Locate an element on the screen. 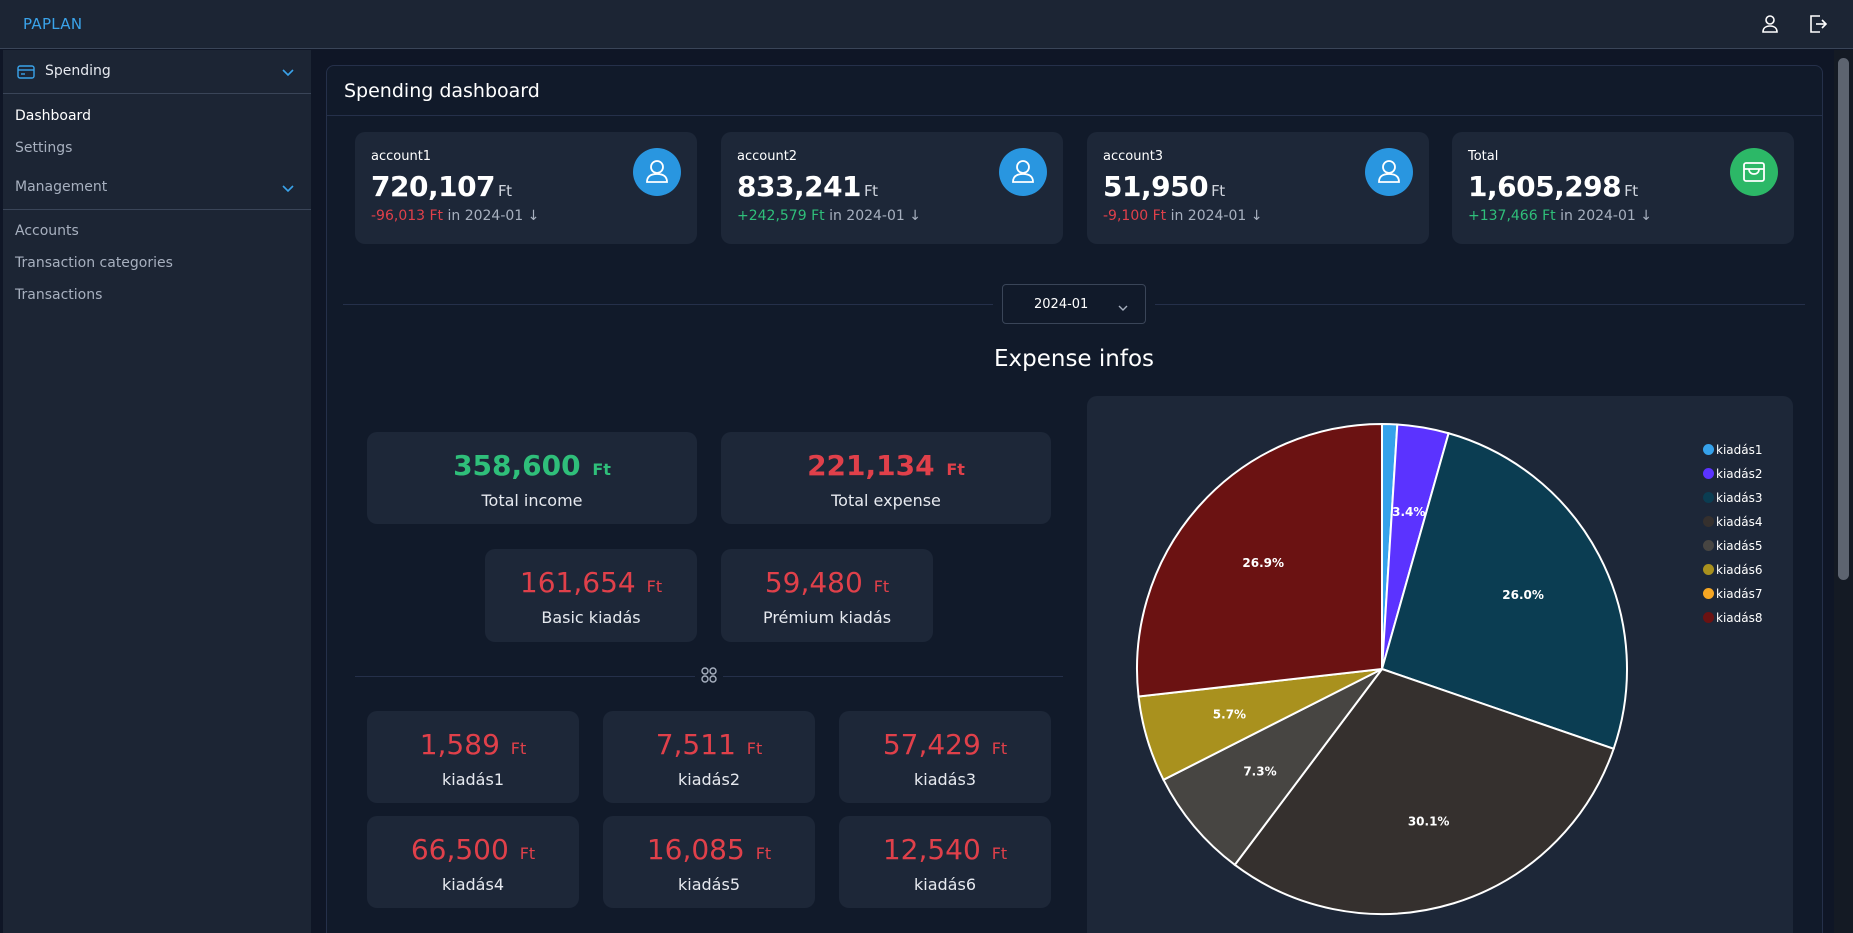 Image resolution: width=1853 pixels, height=933 pixels. total-expense-card: 221,134 Ft Total expense is located at coordinates (886, 478).